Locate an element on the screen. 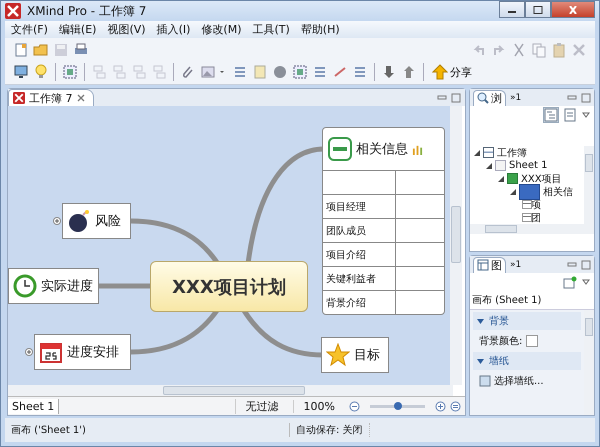 The width and height of the screenshot is (600, 447). panel-tab: 浏 is located at coordinates (489, 98).